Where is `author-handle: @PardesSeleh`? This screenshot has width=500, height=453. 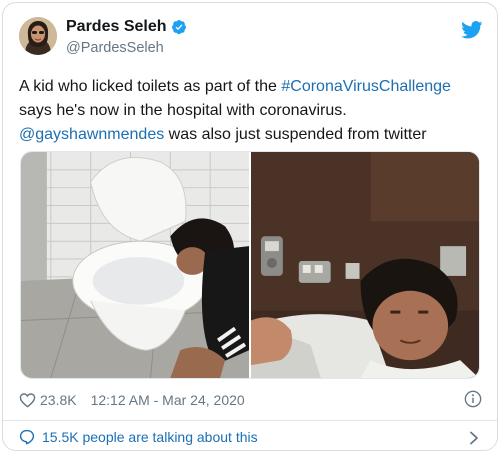
author-handle: @PardesSeleh is located at coordinates (115, 48).